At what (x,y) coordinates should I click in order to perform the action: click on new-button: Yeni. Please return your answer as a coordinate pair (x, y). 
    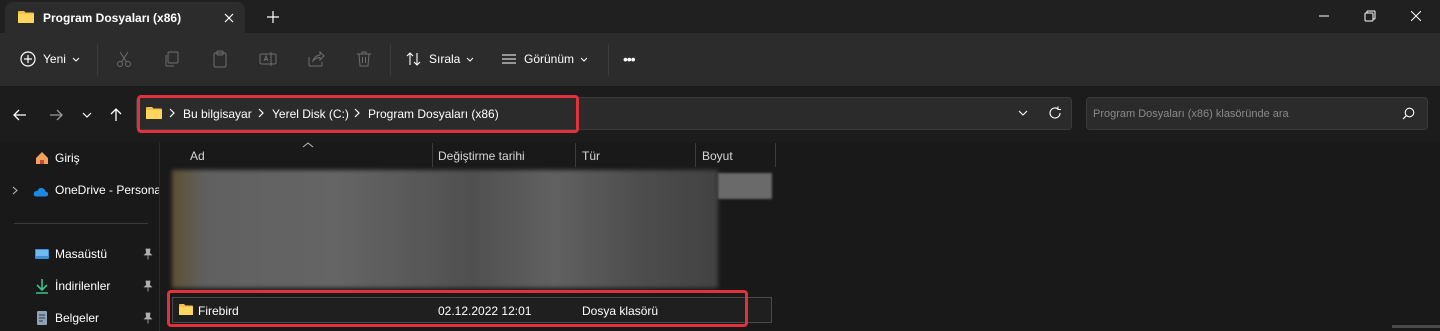
    Looking at the image, I should click on (50, 59).